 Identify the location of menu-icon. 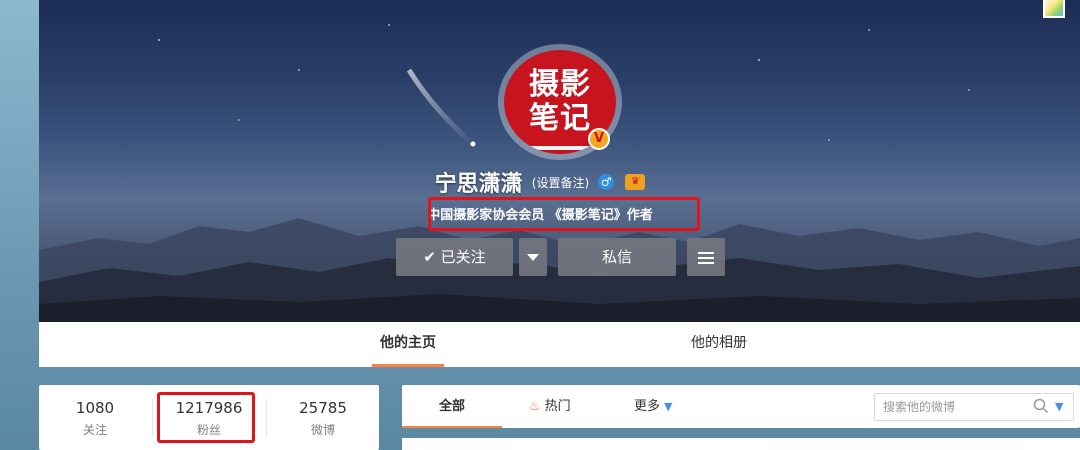
(706, 257).